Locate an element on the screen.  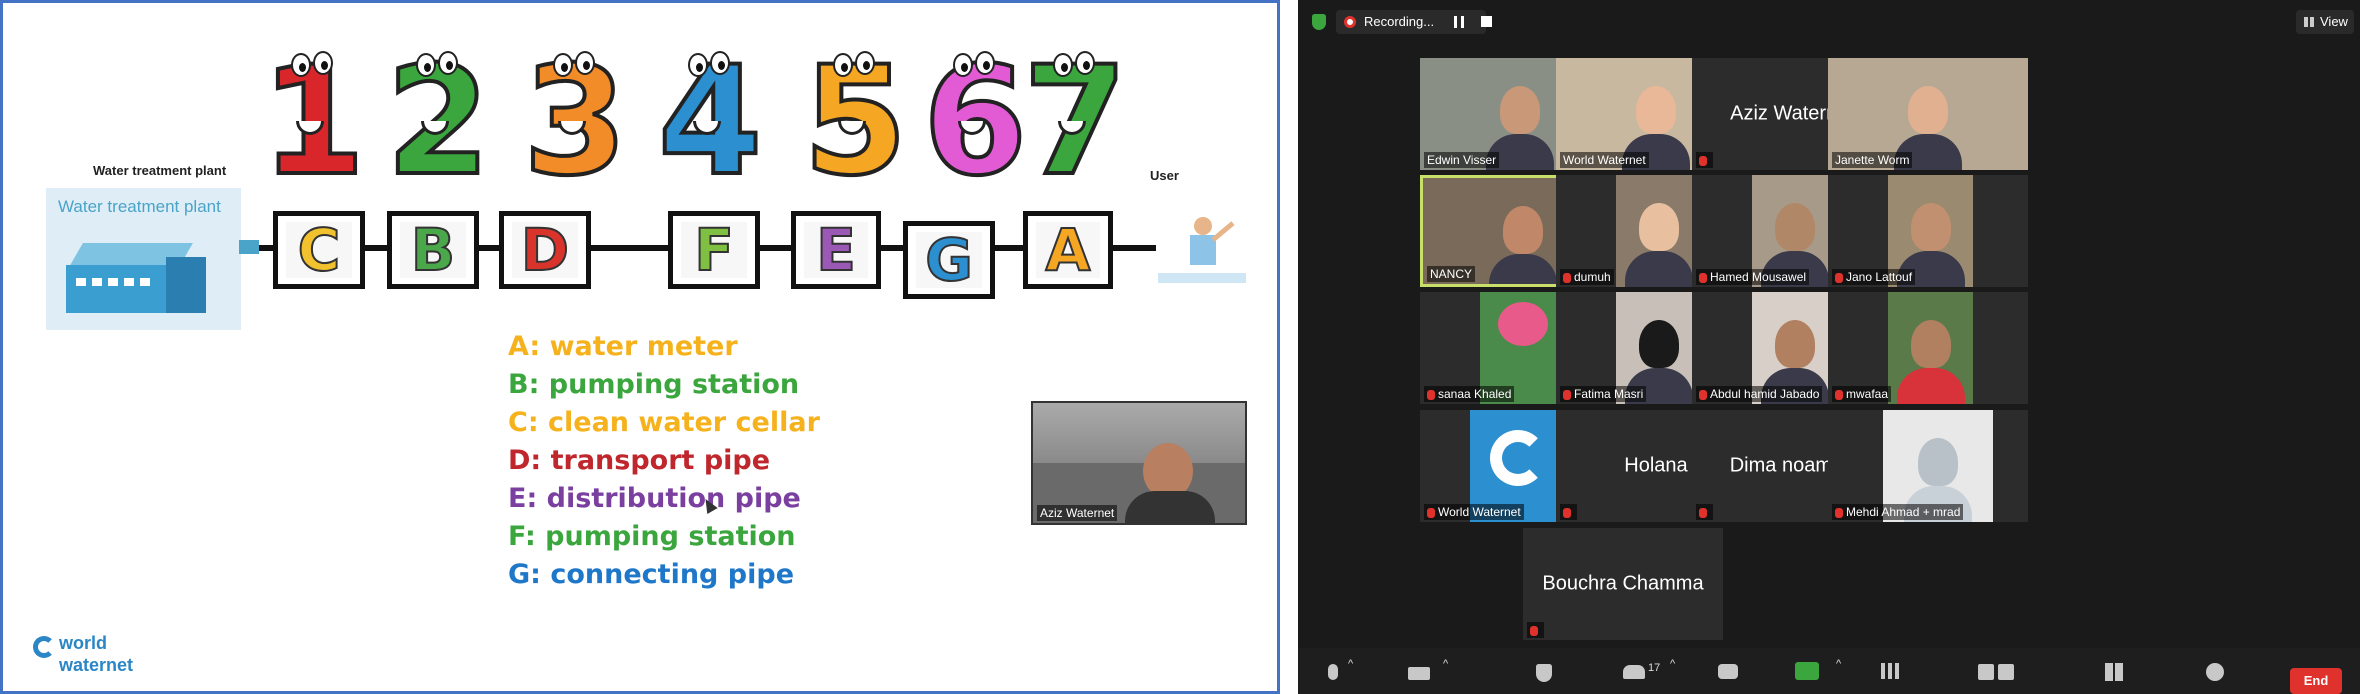
participant-name-label: Hamed Mousawel is located at coordinates (1753, 277).